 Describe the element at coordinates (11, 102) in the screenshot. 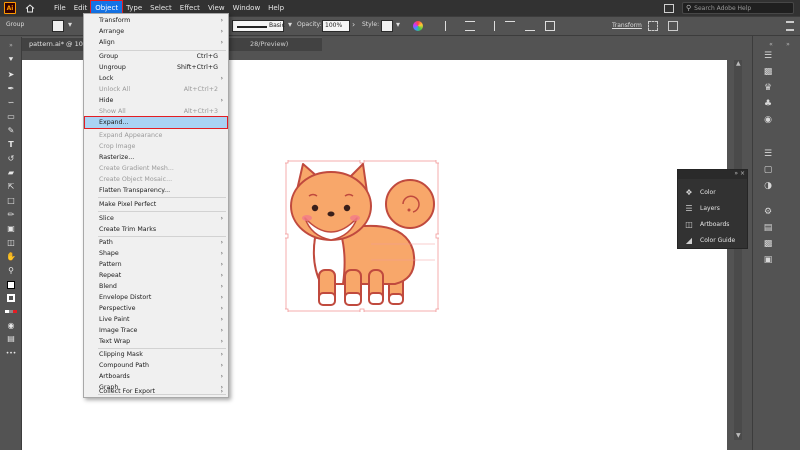

I see `curvature-tool-icon: ∽` at that location.